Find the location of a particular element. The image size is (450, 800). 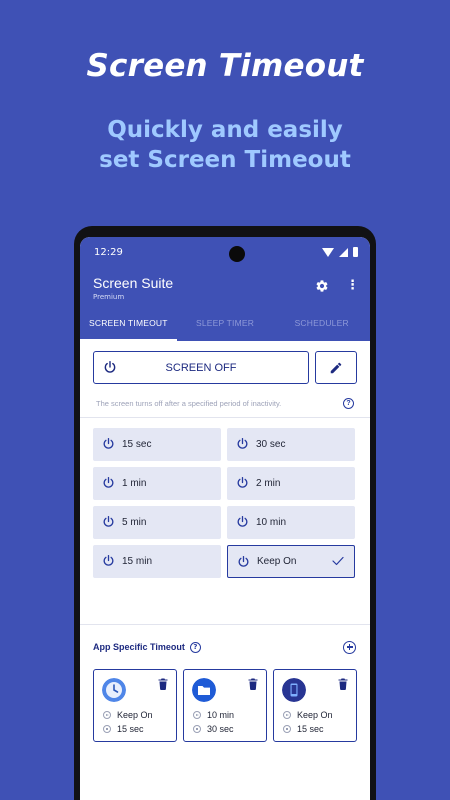

app-specific-title: App Specific Timeout is located at coordinates (139, 647).